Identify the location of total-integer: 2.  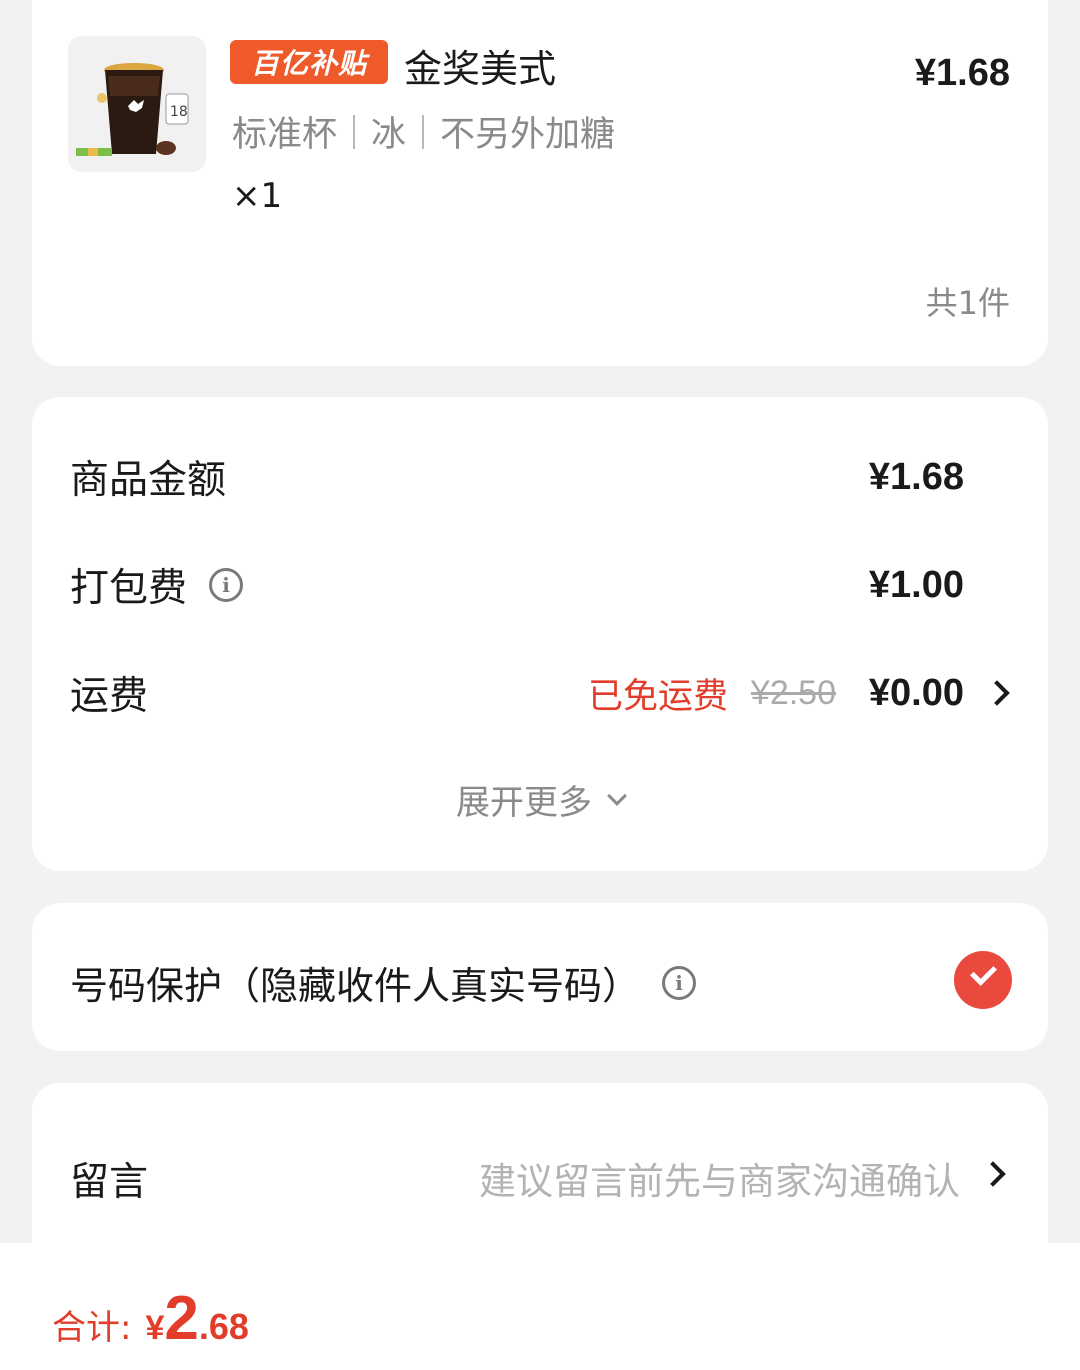
(181, 1318).